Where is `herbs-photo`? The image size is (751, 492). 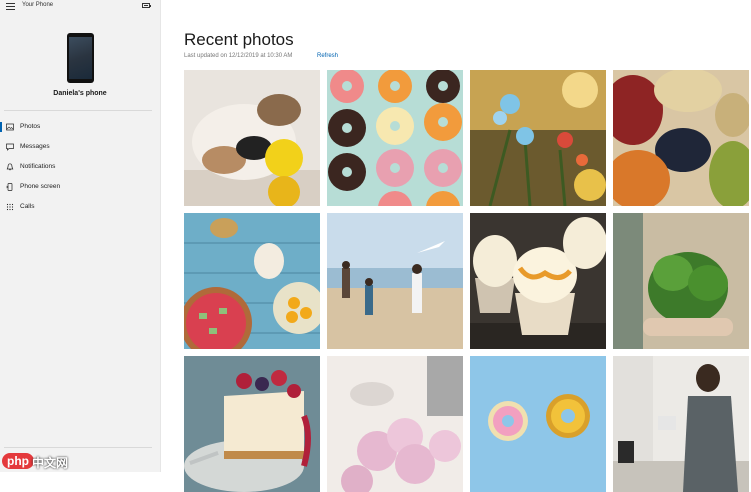 herbs-photo is located at coordinates (681, 281).